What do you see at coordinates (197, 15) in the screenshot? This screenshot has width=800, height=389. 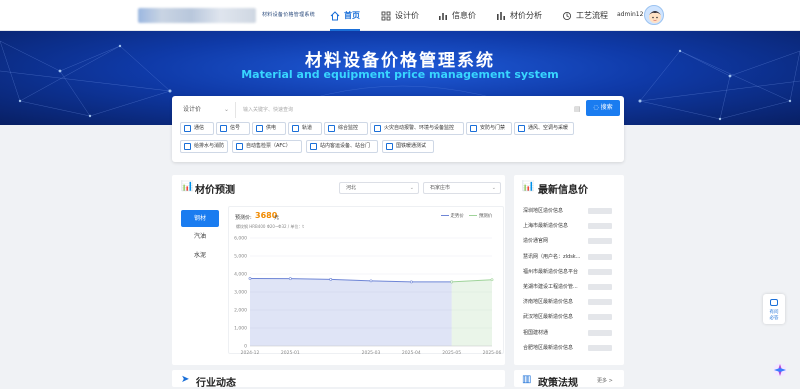 I see `logo` at bounding box center [197, 15].